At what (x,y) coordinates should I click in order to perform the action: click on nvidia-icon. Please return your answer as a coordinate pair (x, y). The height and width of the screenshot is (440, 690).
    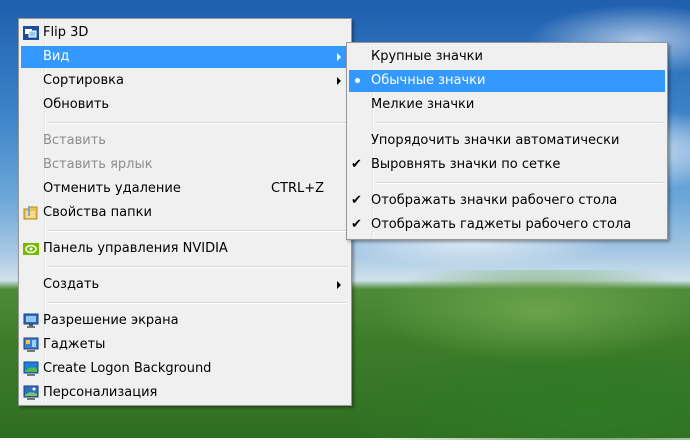
    Looking at the image, I should click on (31, 249).